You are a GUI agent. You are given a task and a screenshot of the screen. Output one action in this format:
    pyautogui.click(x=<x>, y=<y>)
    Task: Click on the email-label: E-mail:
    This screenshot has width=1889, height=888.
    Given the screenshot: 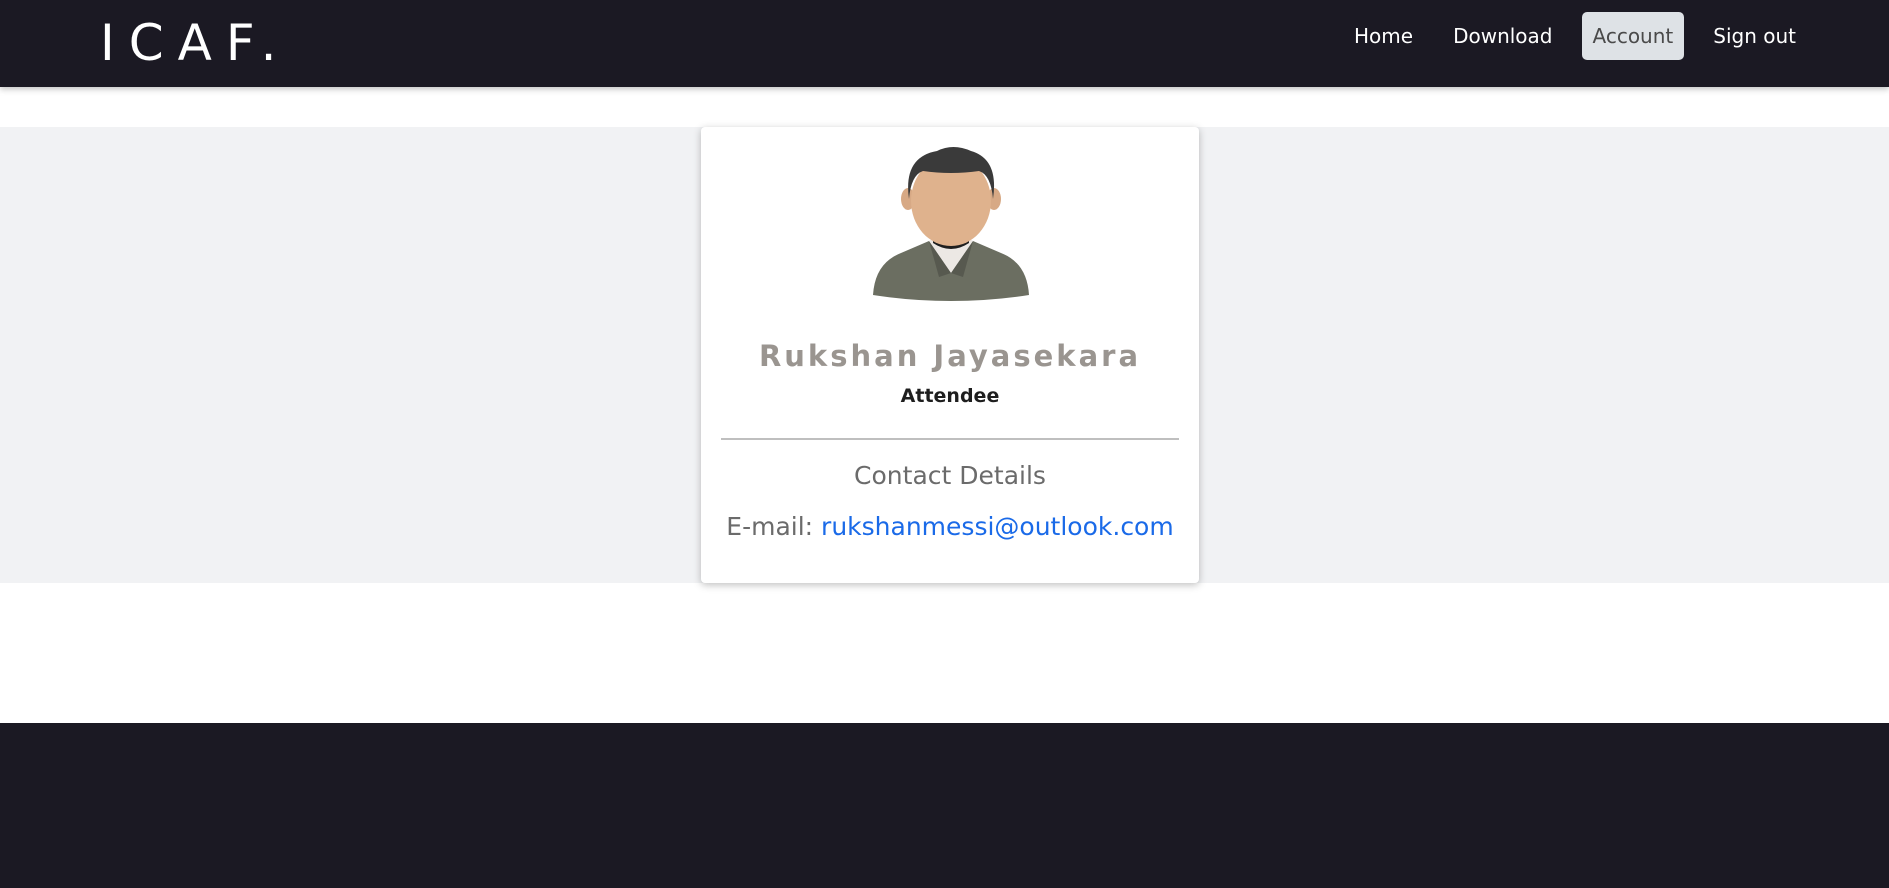 What is the action you would take?
    pyautogui.click(x=774, y=526)
    